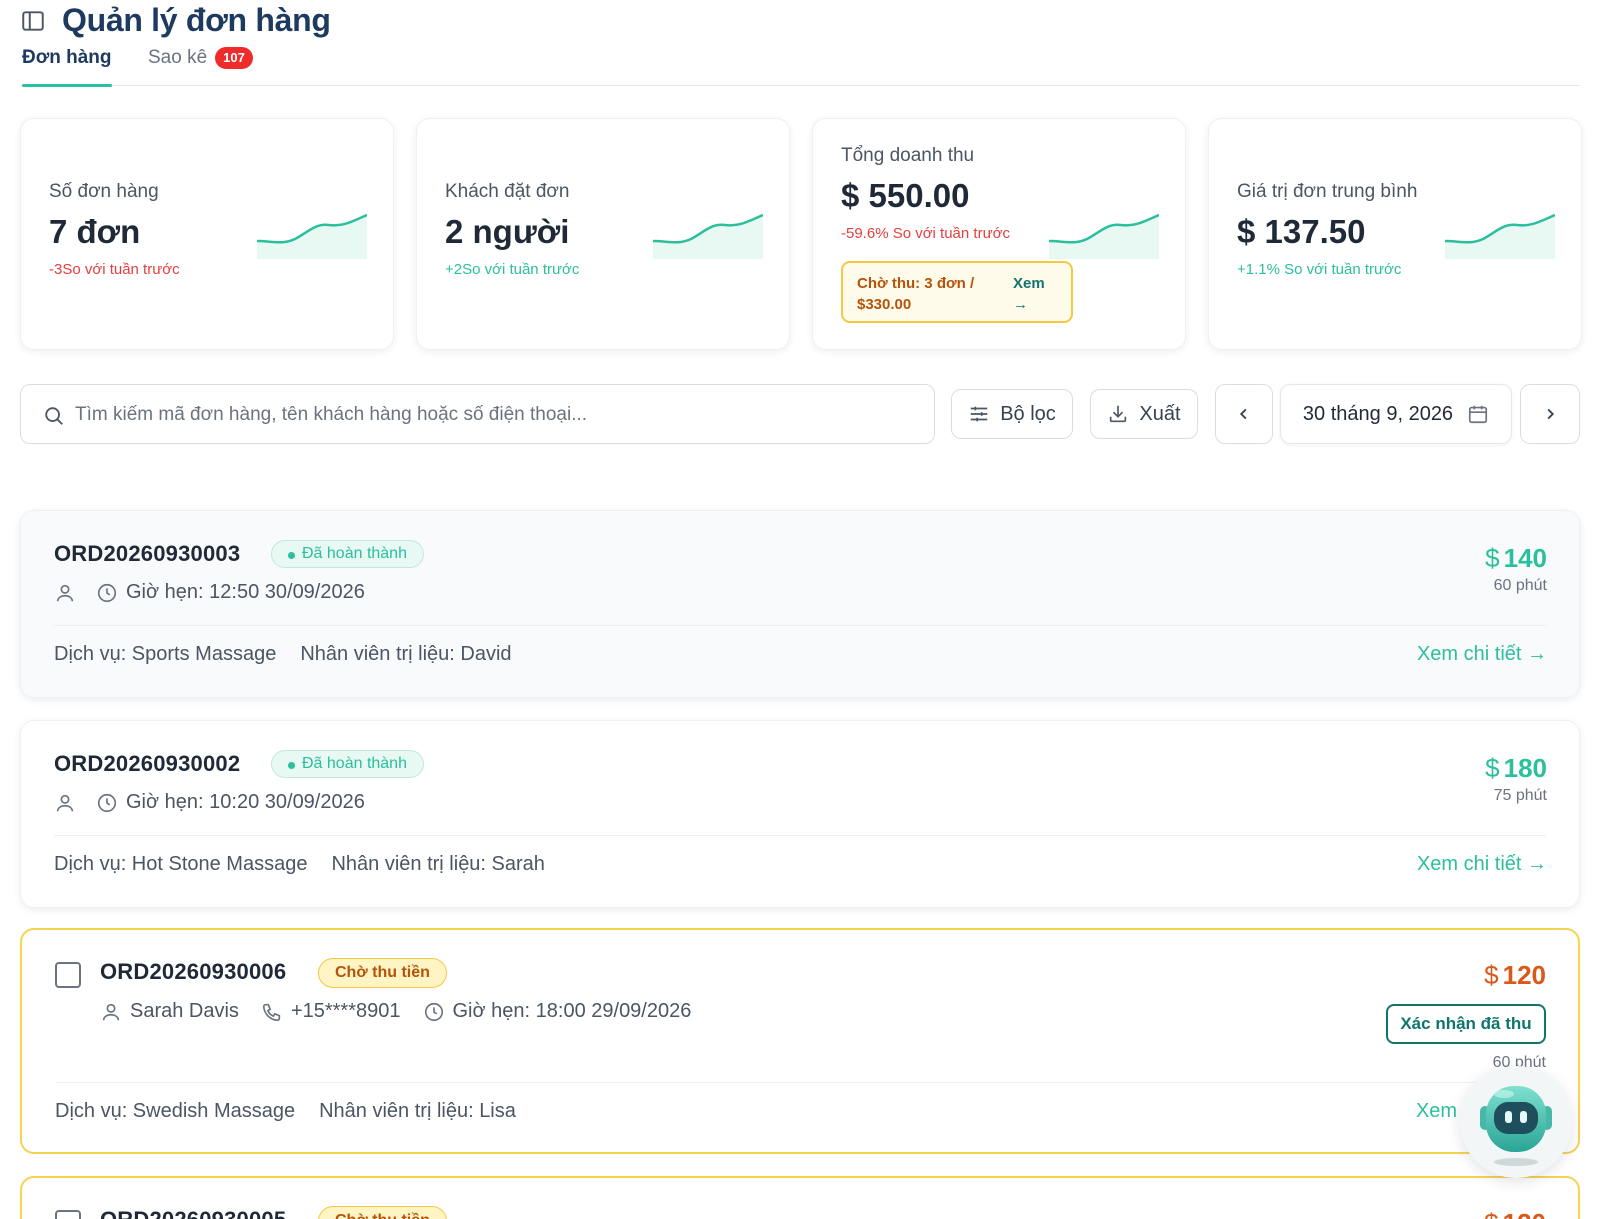 This screenshot has width=1600, height=1219. I want to click on appointment-time: Giờ hẹn: 18:00 29/09/2026, so click(572, 1011).